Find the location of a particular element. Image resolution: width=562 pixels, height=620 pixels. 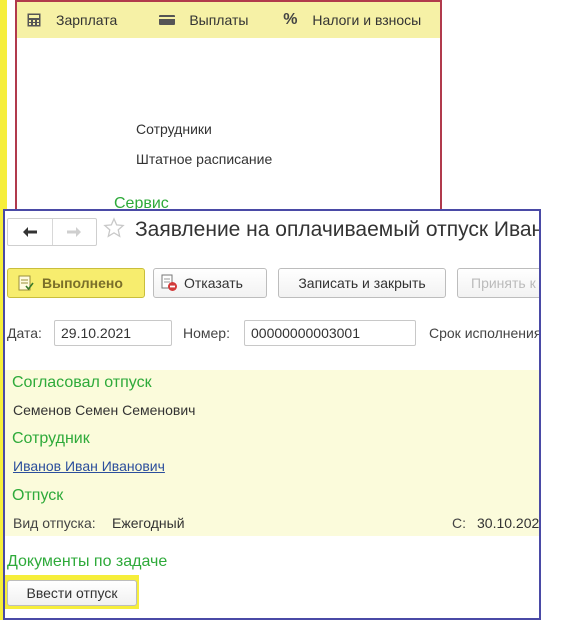

refuse-button-label: Отказать is located at coordinates (213, 283).